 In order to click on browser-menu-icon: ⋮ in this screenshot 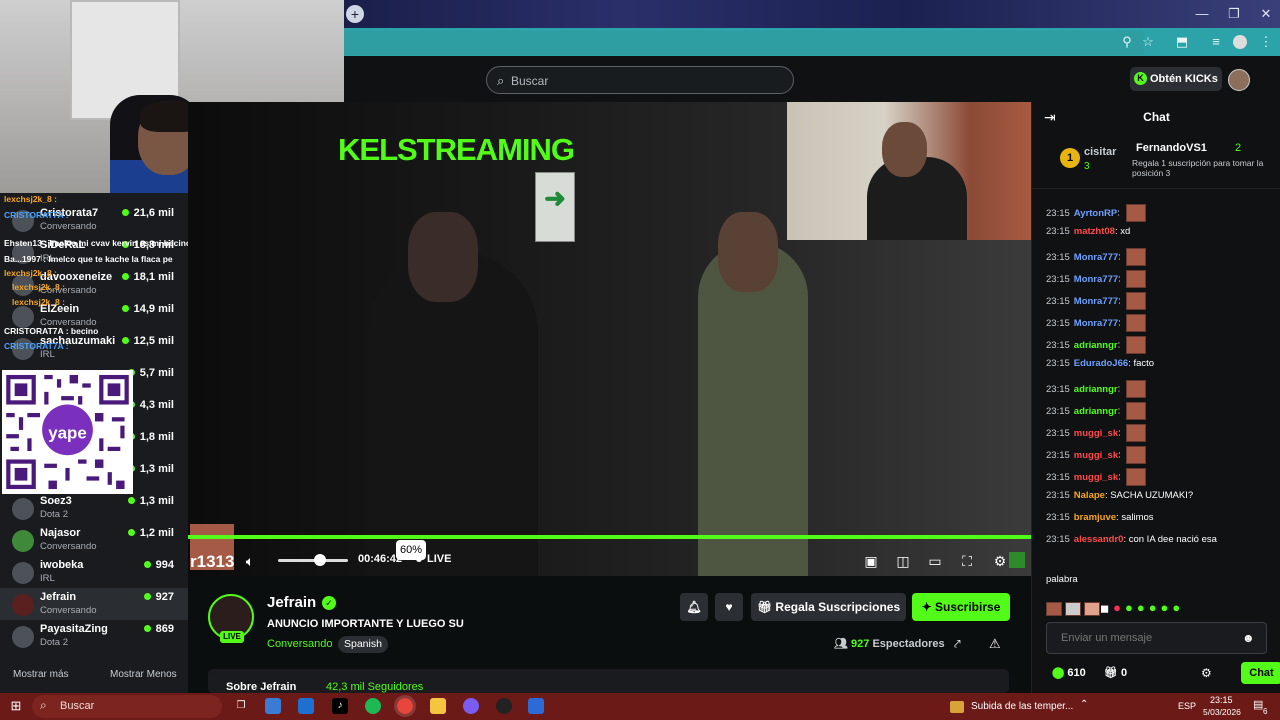, I will do `click(1266, 42)`.